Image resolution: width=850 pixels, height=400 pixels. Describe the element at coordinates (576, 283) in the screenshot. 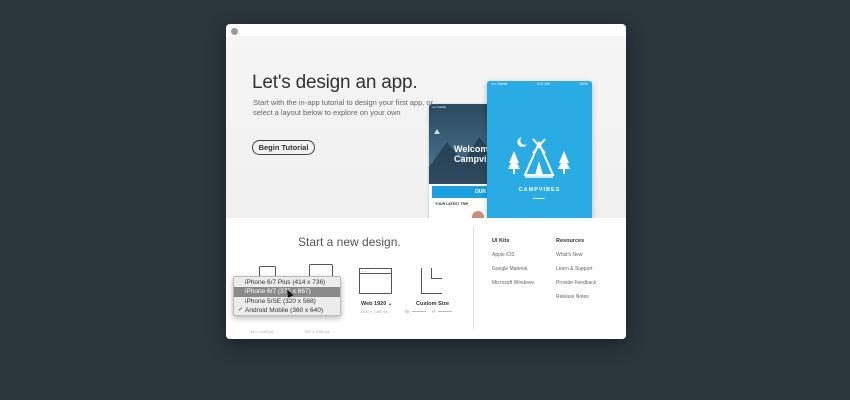

I see `resource-link-provide-feedback: Provide Feedback` at that location.